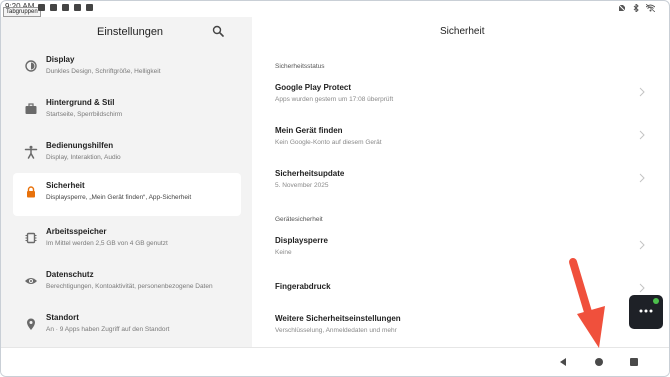 This screenshot has width=670, height=377. I want to click on row-subtitle: 5. November 2025, so click(302, 185).